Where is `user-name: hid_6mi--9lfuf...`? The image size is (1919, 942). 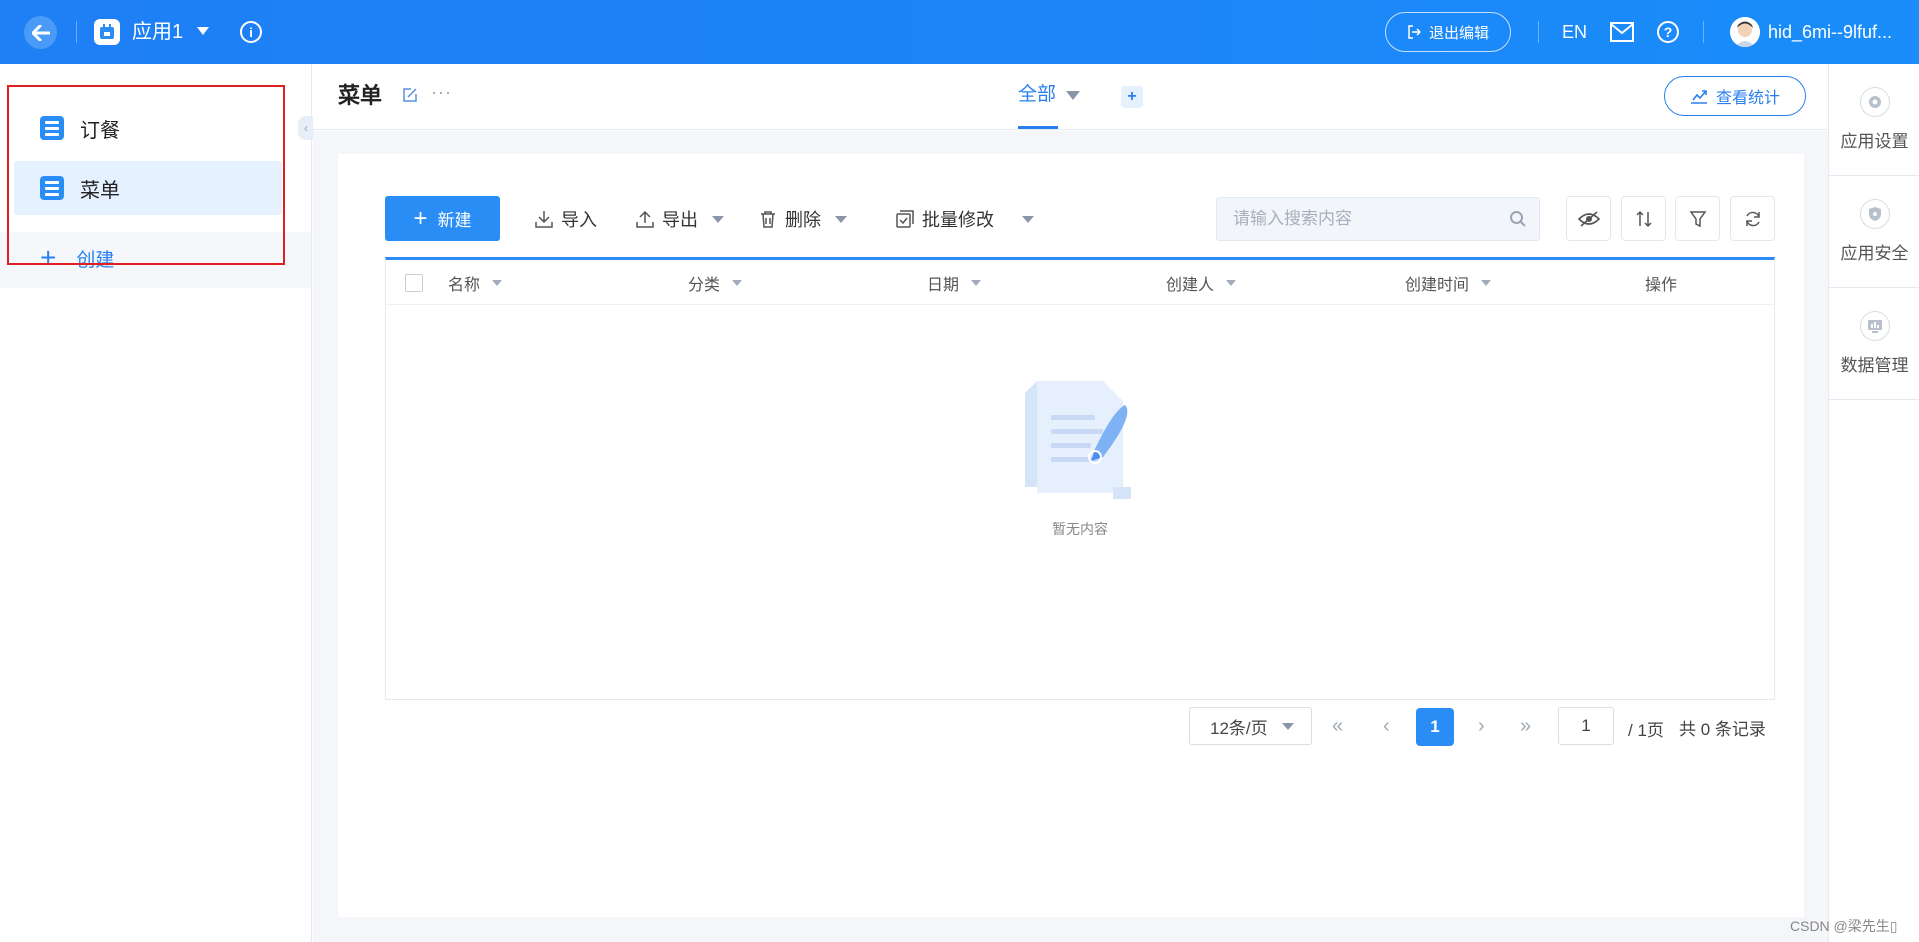
user-name: hid_6mi--9lfuf... is located at coordinates (1841, 32).